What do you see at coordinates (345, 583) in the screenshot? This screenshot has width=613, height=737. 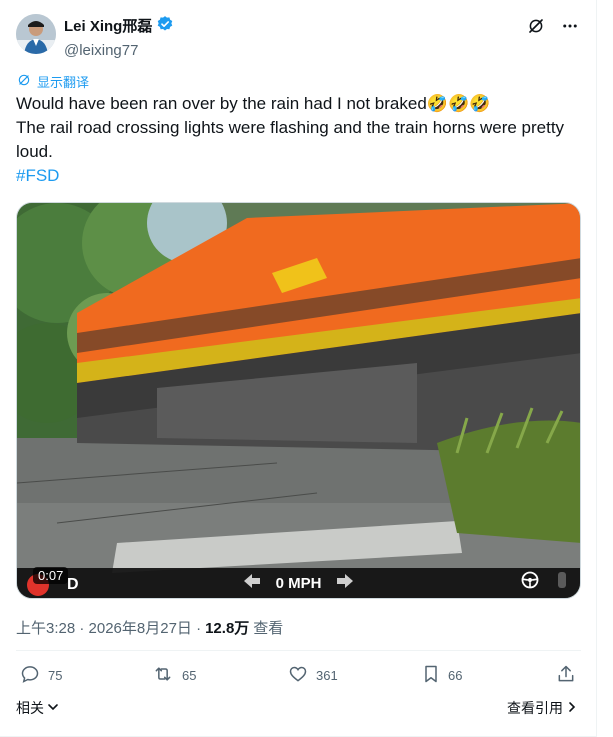 I see `arrow-right-icon` at bounding box center [345, 583].